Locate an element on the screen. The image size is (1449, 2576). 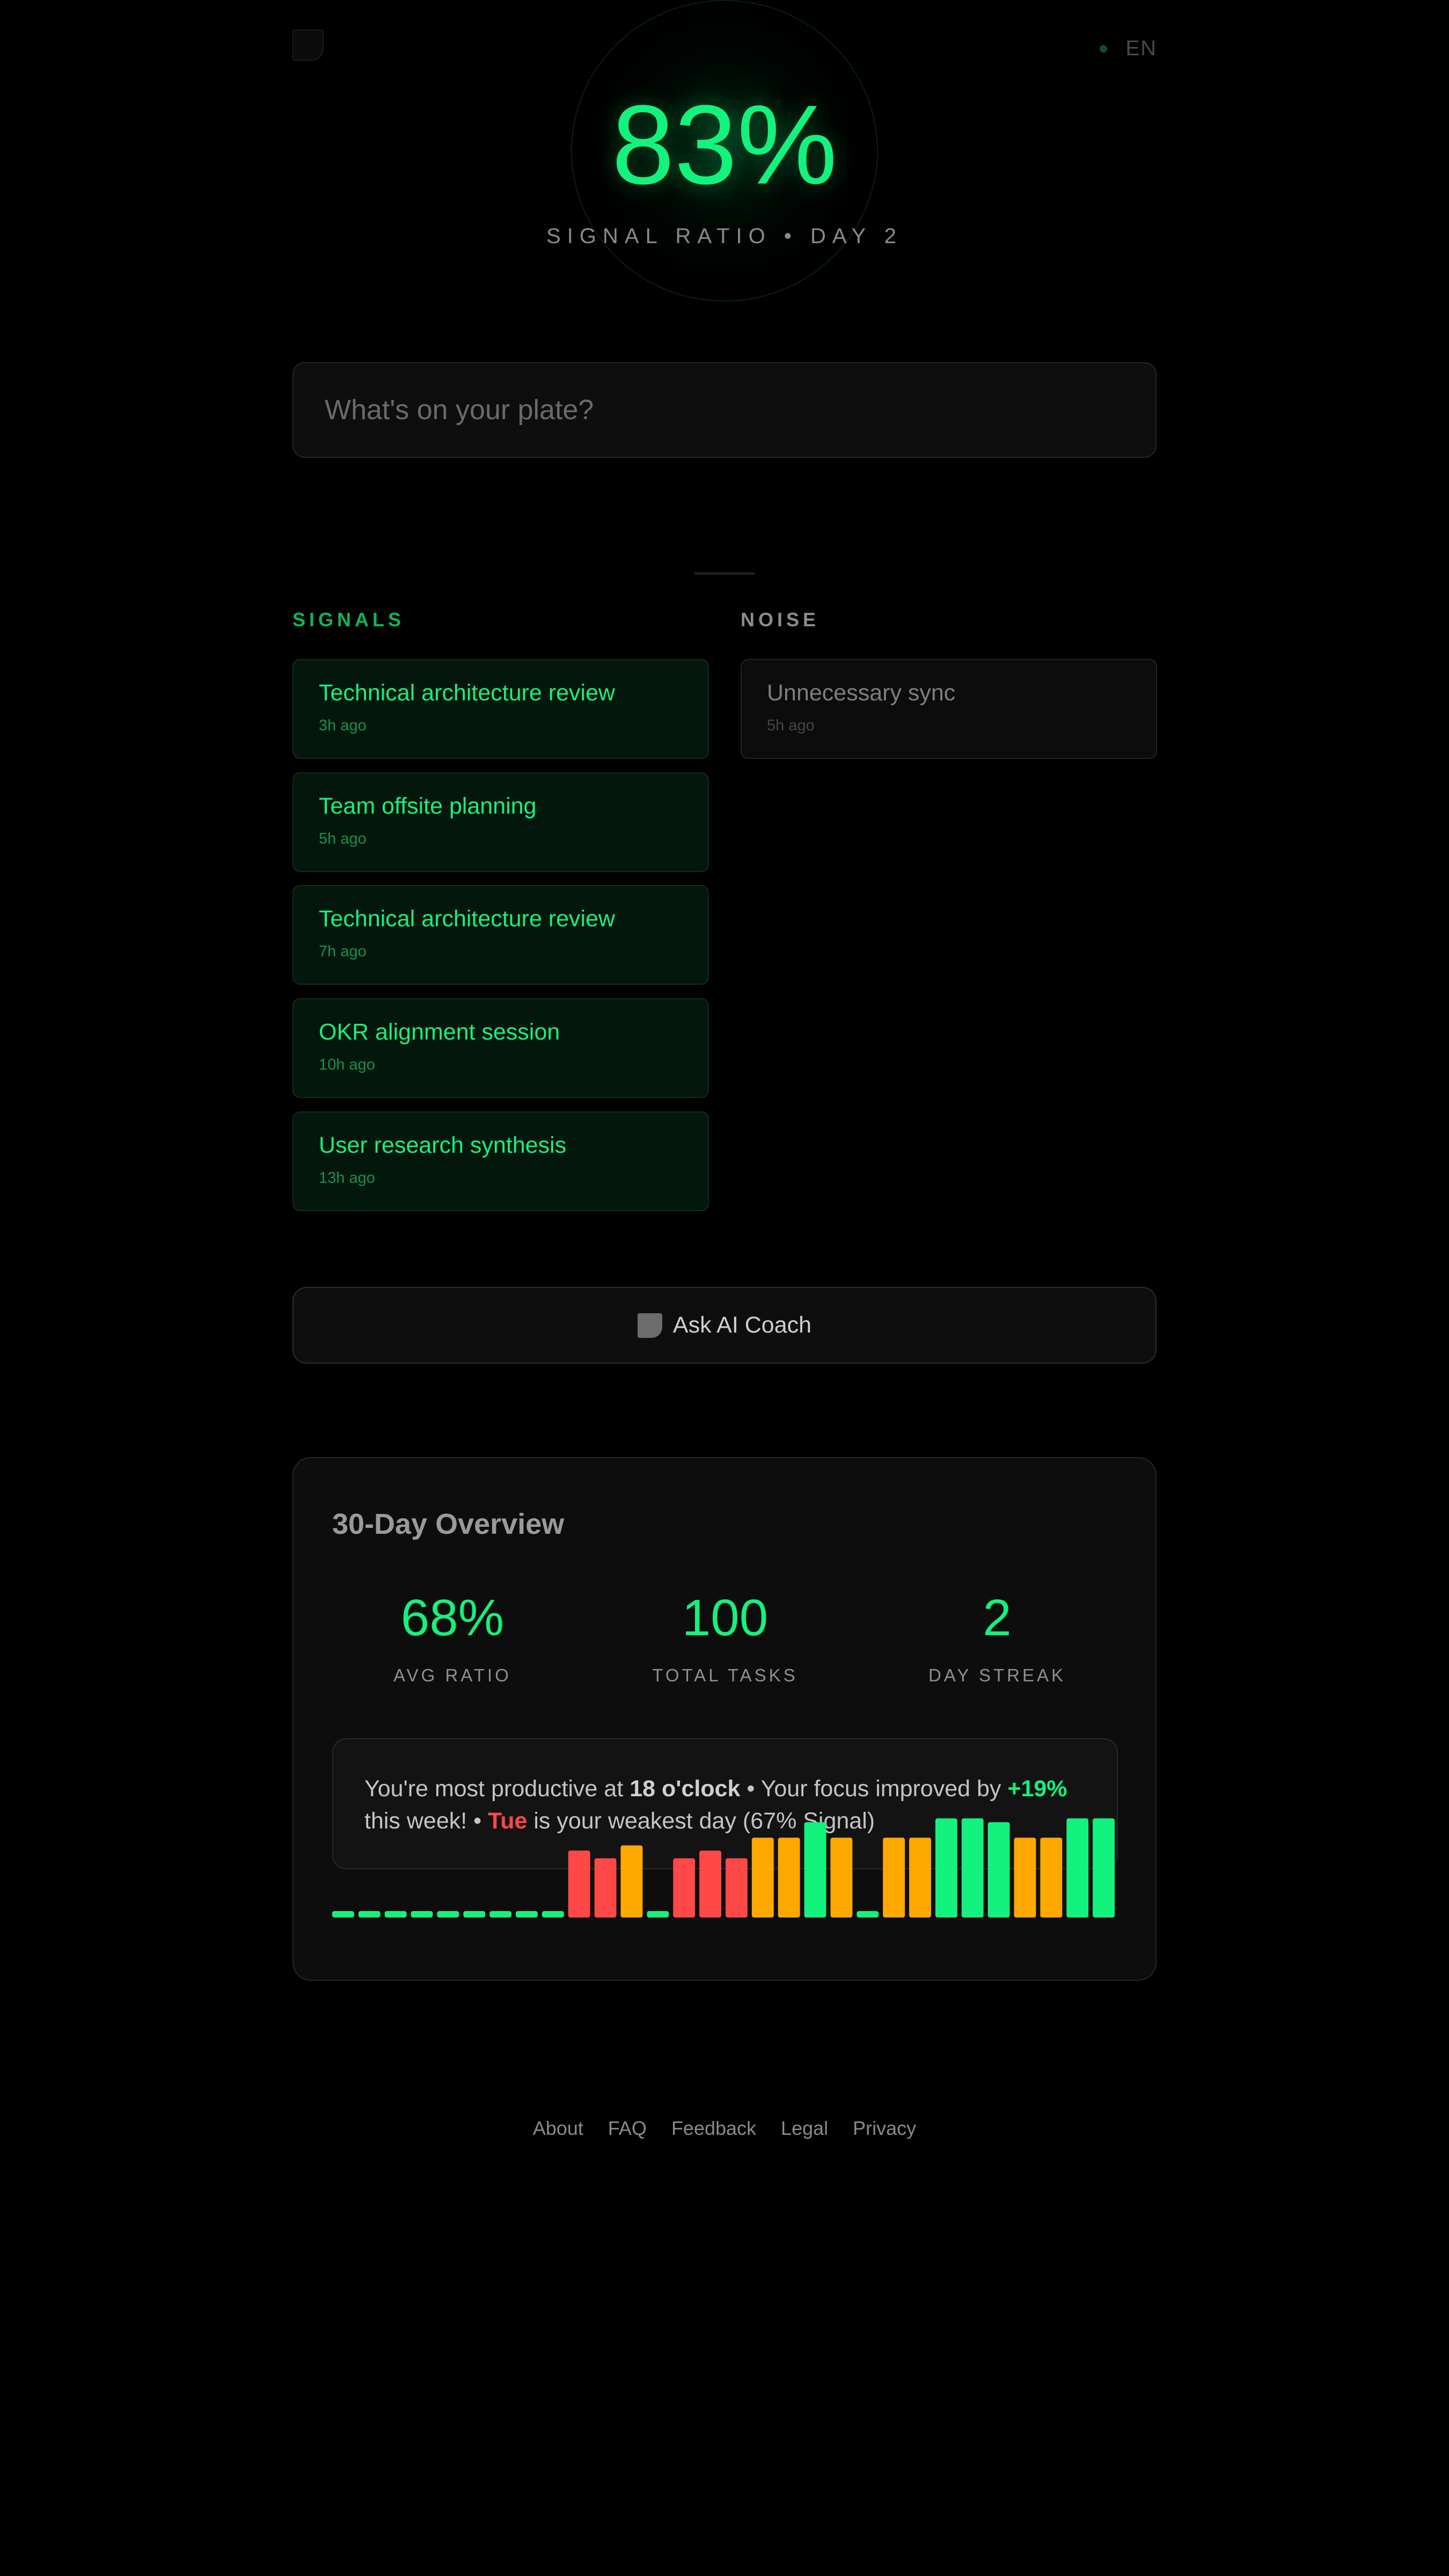
stat-label: AVG RATIO is located at coordinates (452, 1675).